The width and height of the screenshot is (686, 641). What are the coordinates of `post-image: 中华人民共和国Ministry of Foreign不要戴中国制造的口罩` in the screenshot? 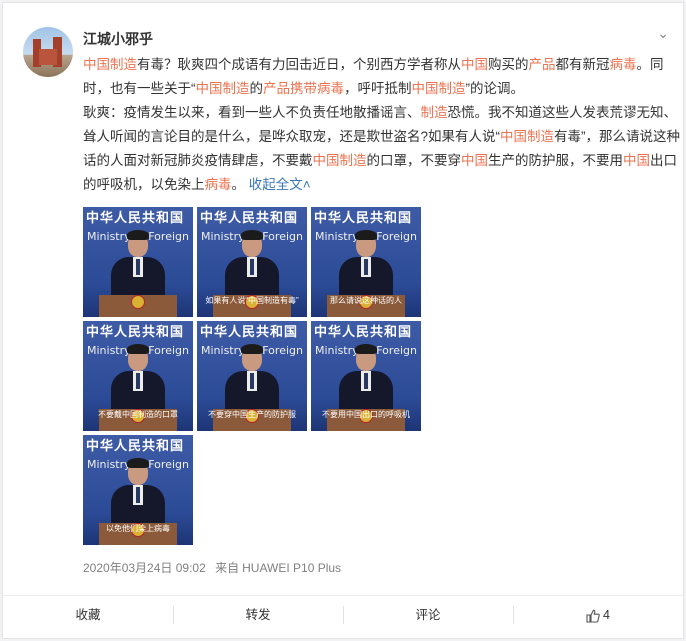 It's located at (138, 376).